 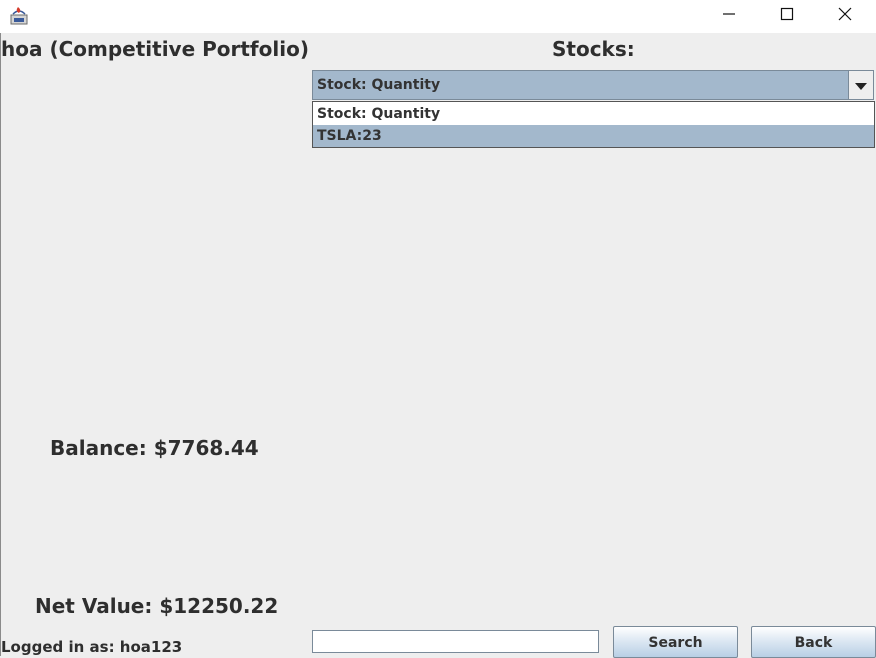 I want to click on dropdown-option-selected: TSLA:23, so click(x=593, y=136).